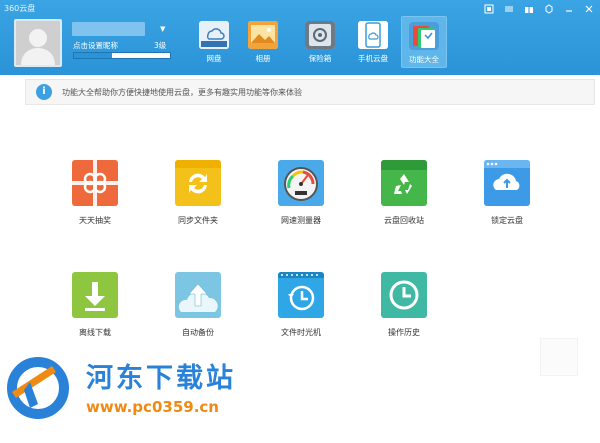  I want to click on feature-label: 离线下载, so click(95, 332).